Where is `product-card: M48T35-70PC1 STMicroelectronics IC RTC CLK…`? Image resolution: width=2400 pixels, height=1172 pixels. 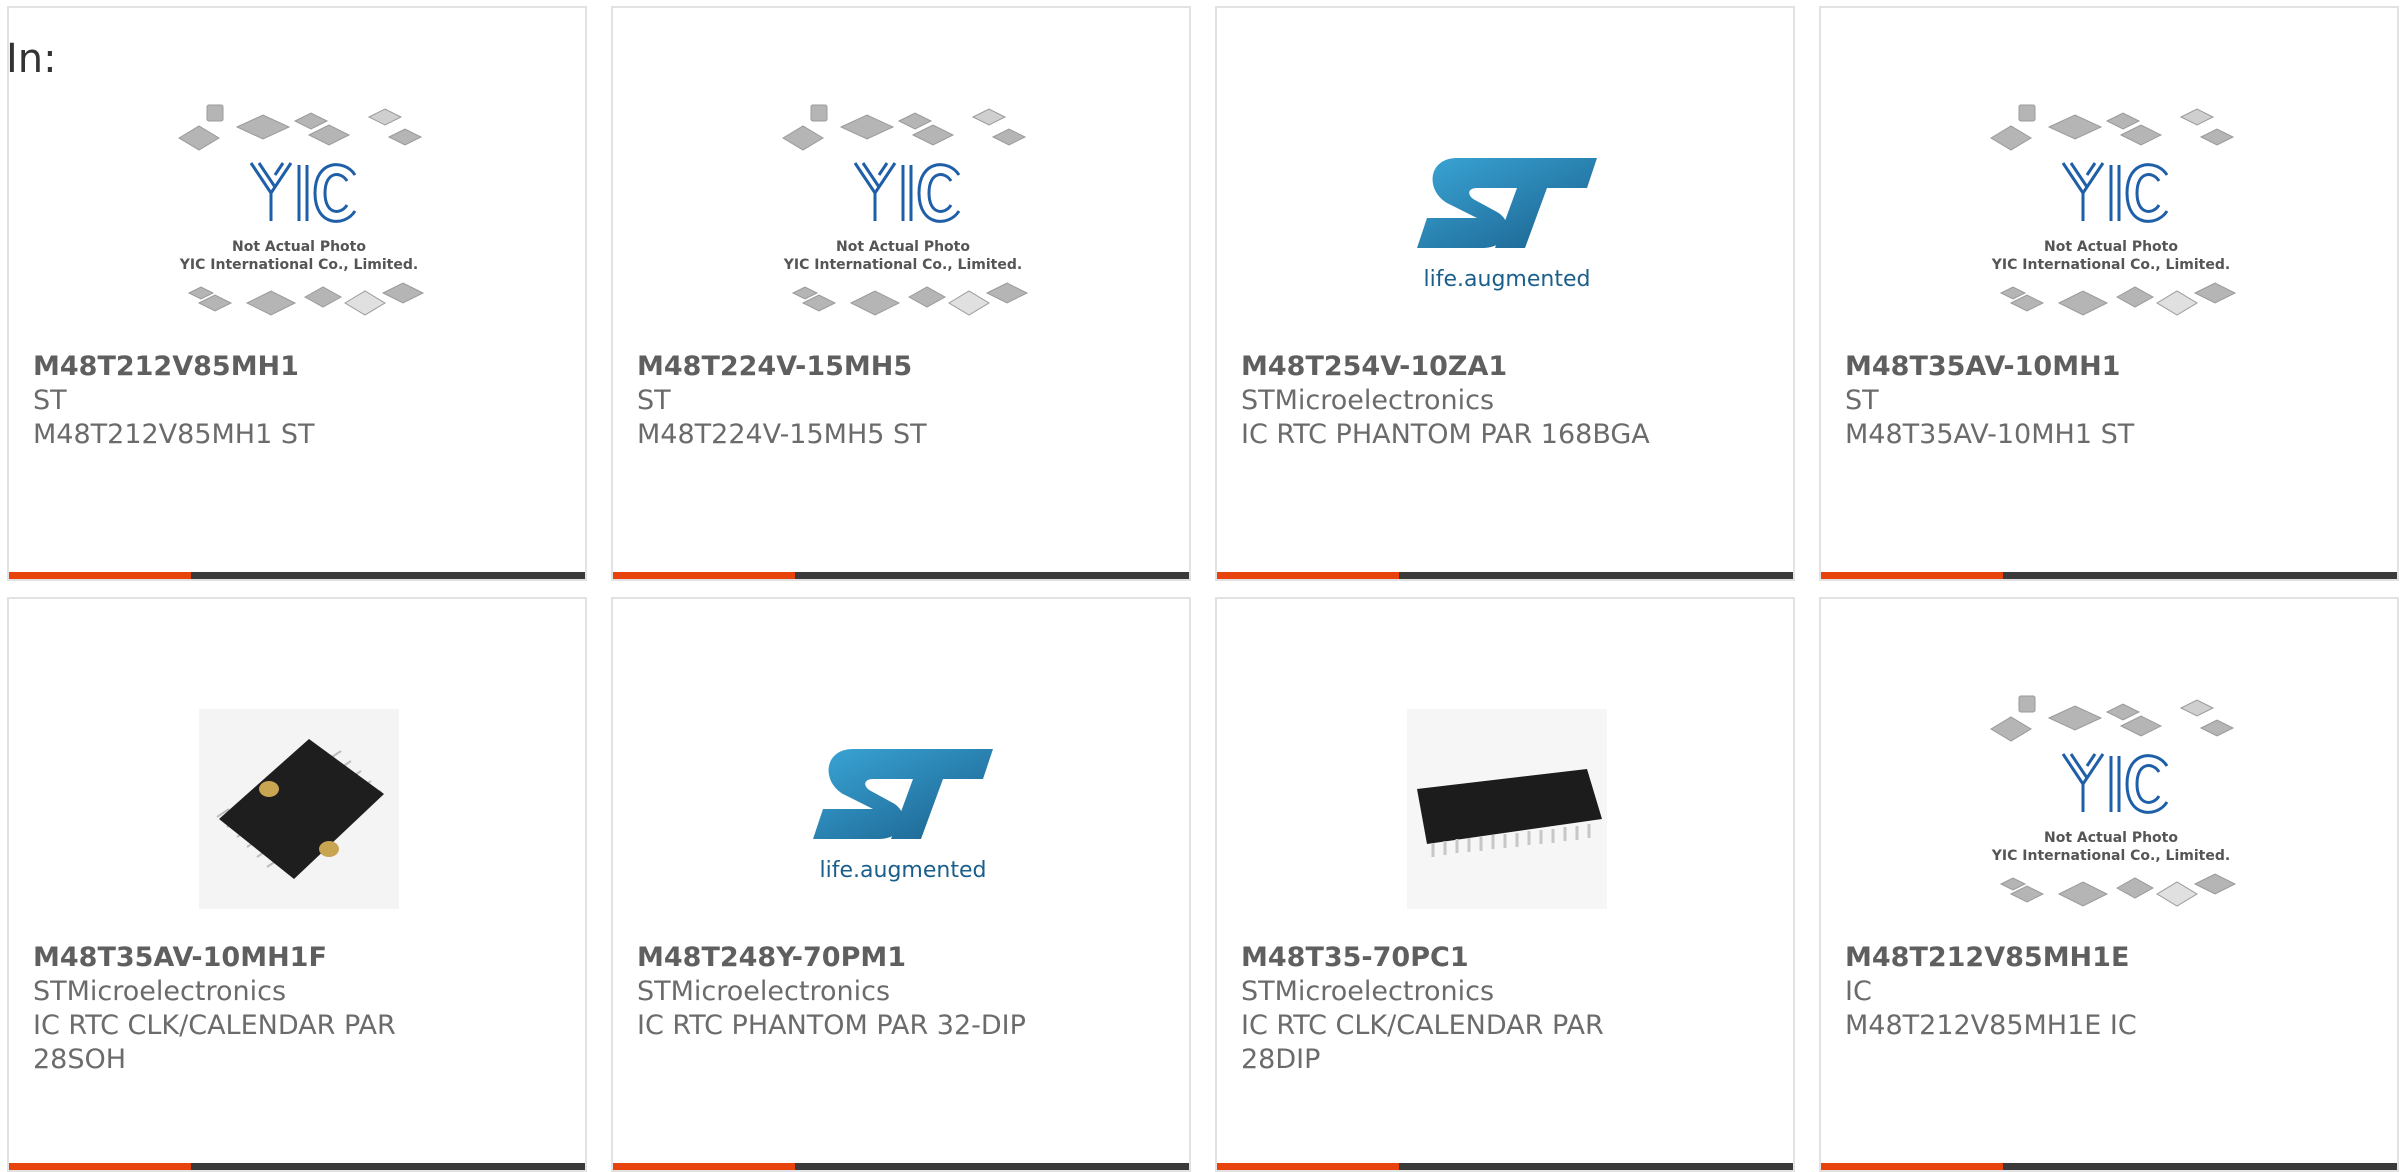
product-card: M48T35-70PC1 STMicroelectronics IC RTC CLK… is located at coordinates (1505, 884).